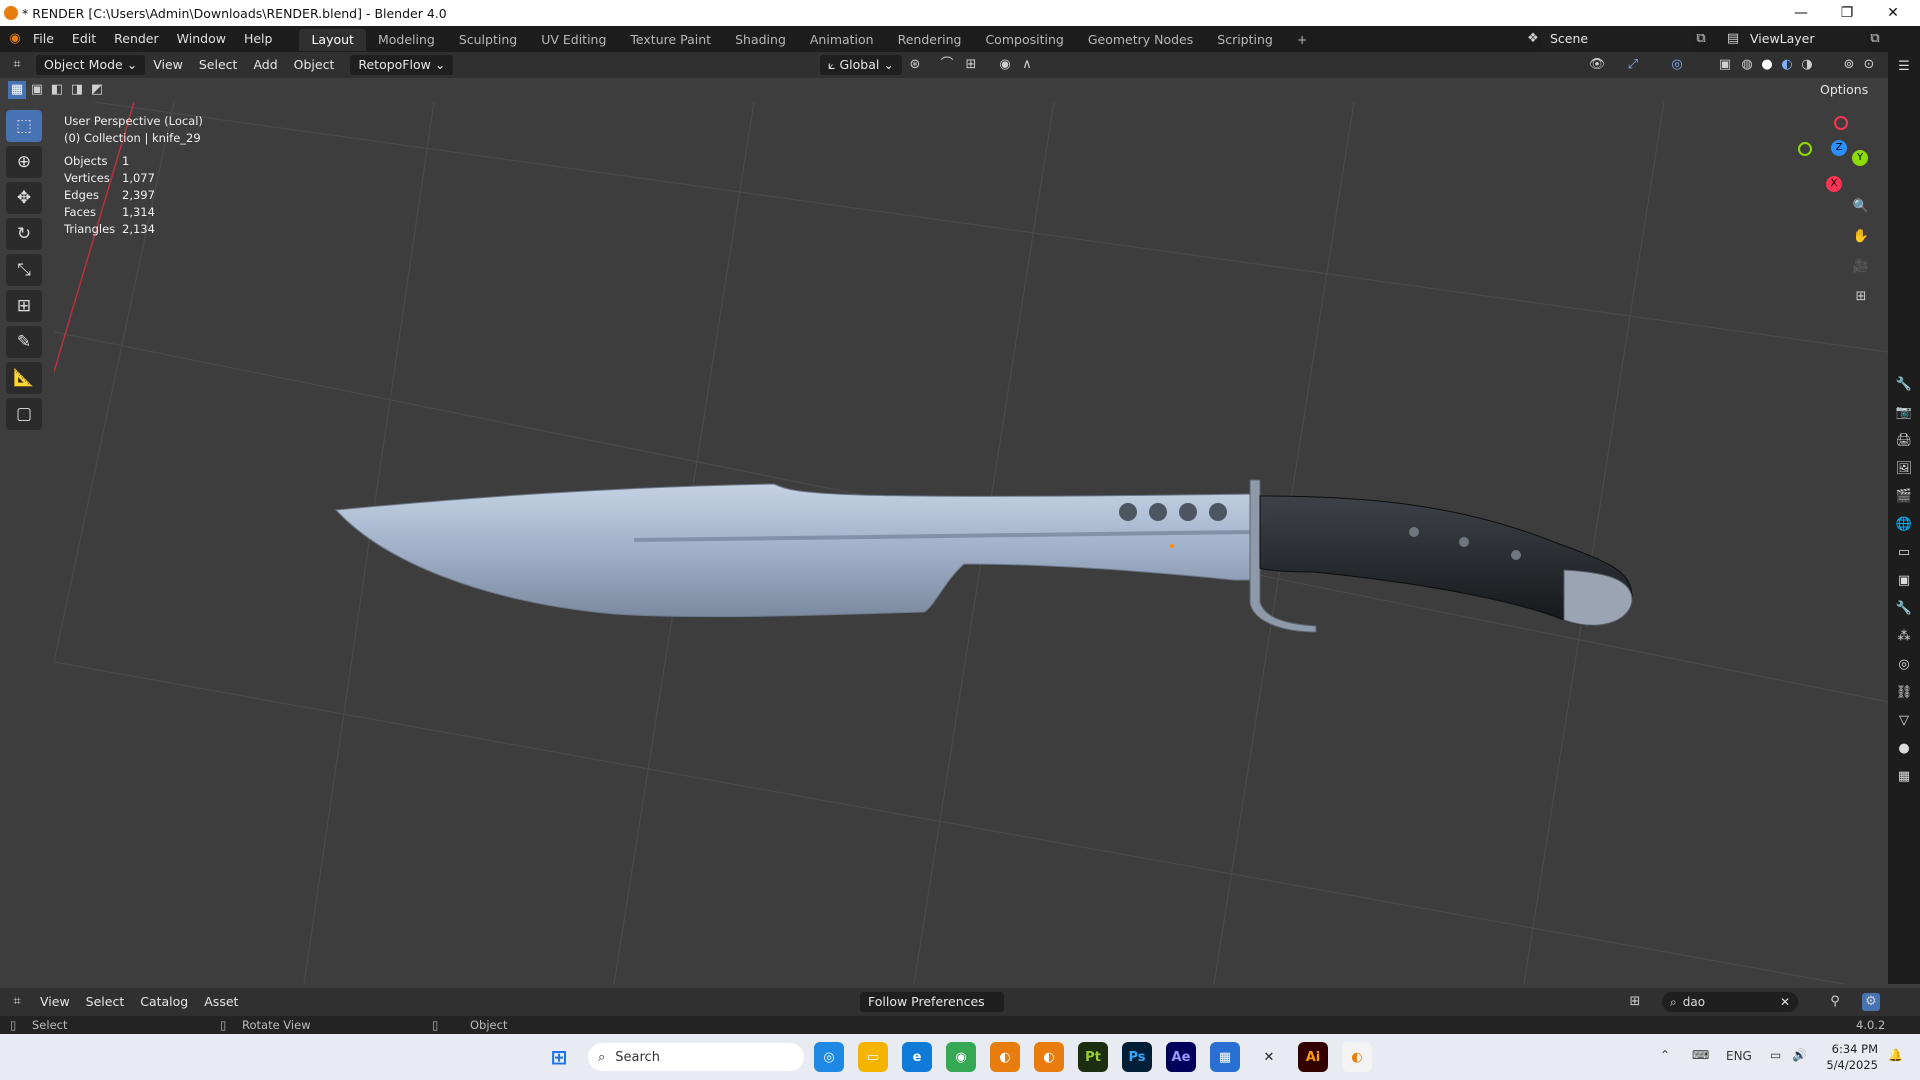 This screenshot has height=1080, width=1920. I want to click on retopoflow-menu: RetopoFlow ⌄, so click(402, 65).